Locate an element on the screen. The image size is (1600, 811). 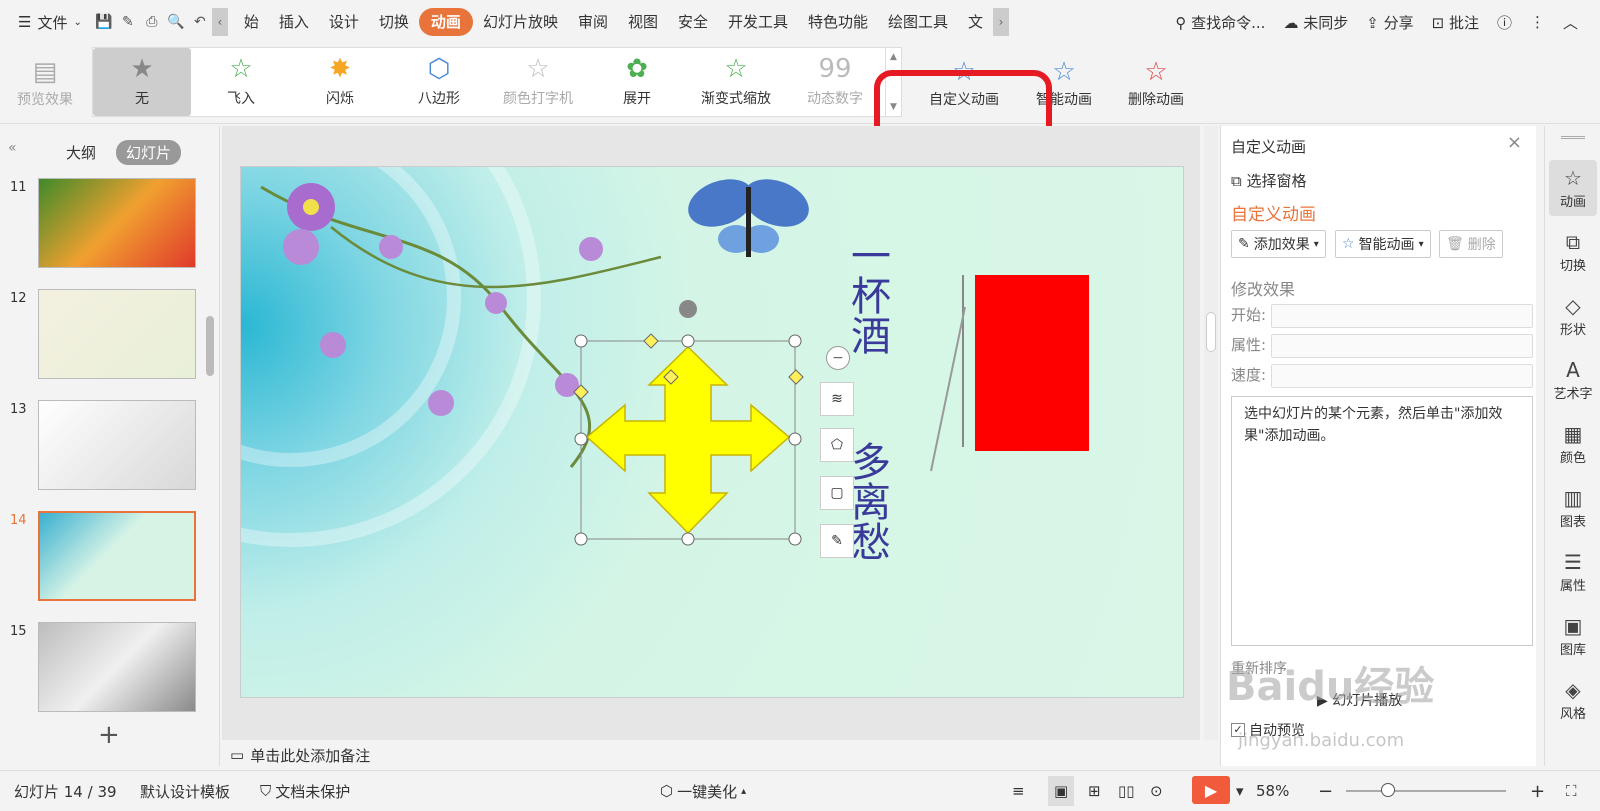
red-rectangle-shape is located at coordinates (1032, 363).